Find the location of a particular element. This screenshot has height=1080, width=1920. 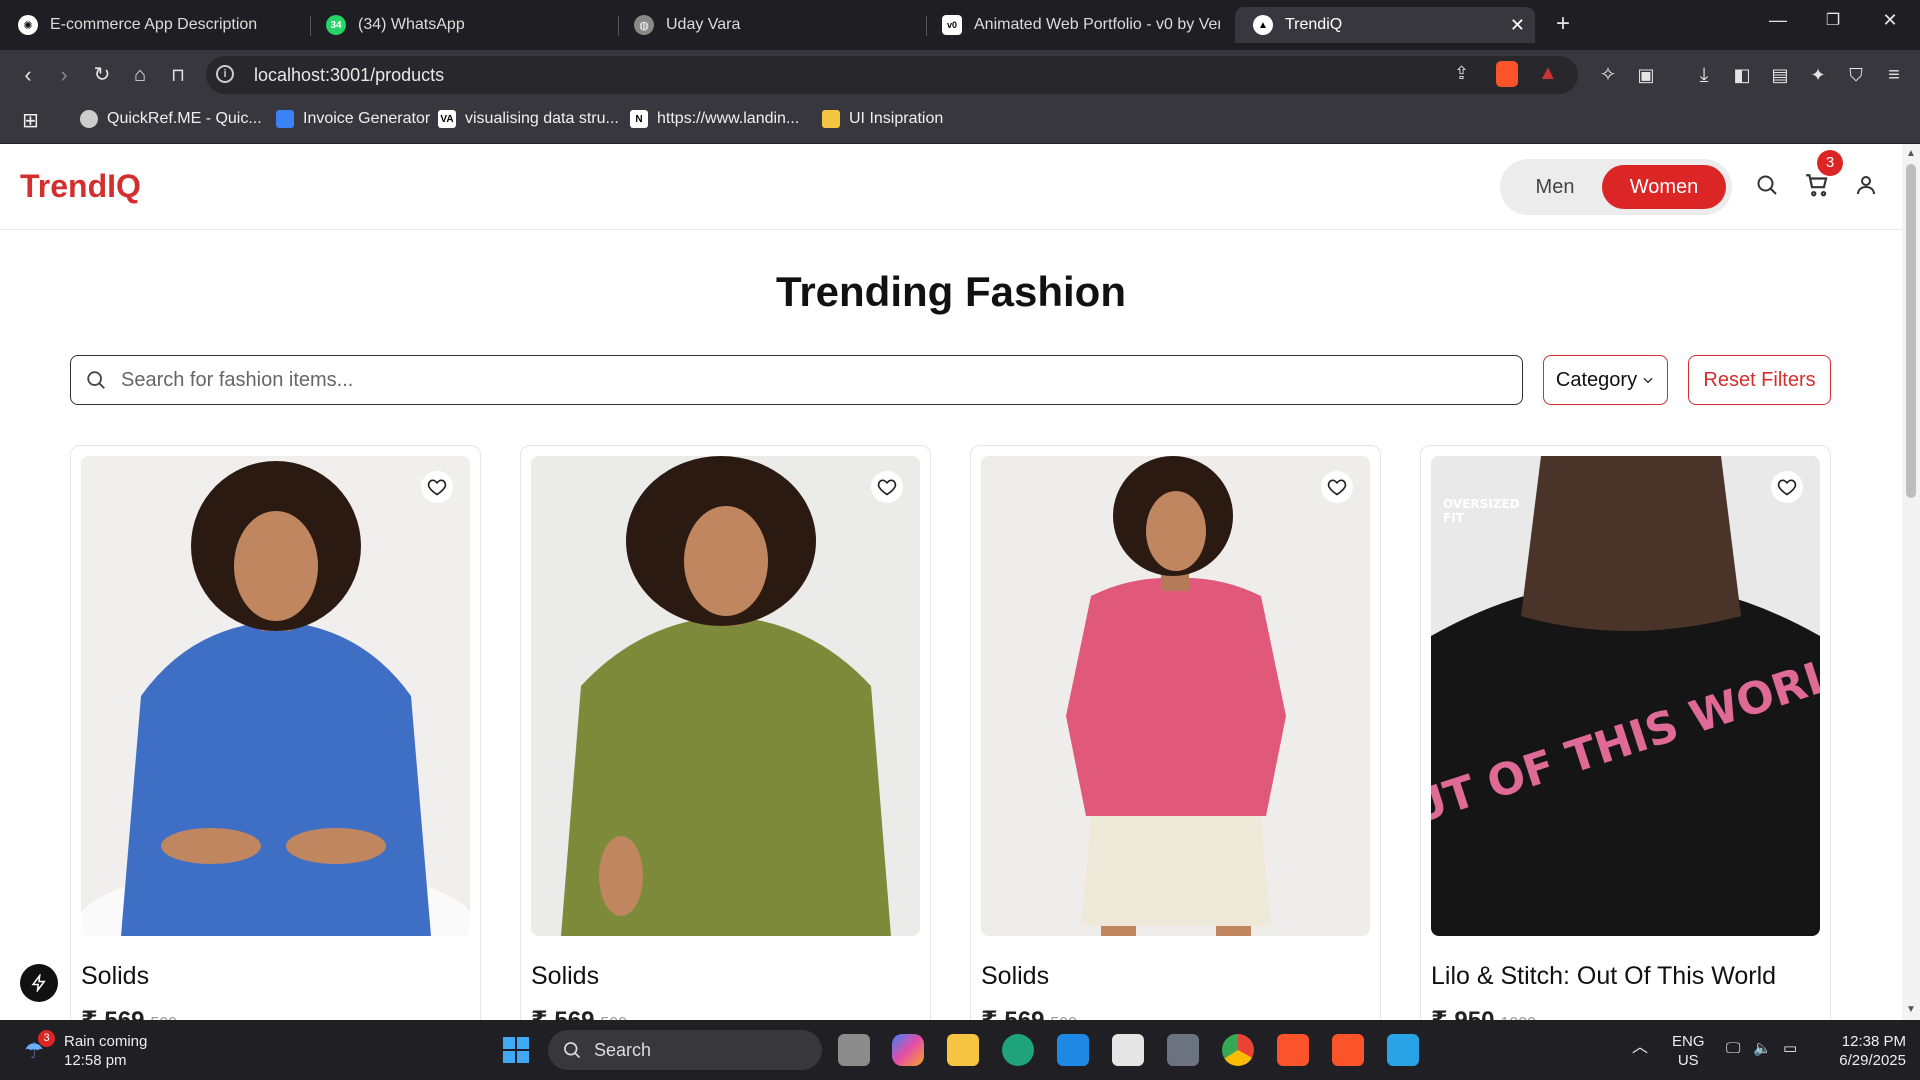

search-bar is located at coordinates (796, 380).